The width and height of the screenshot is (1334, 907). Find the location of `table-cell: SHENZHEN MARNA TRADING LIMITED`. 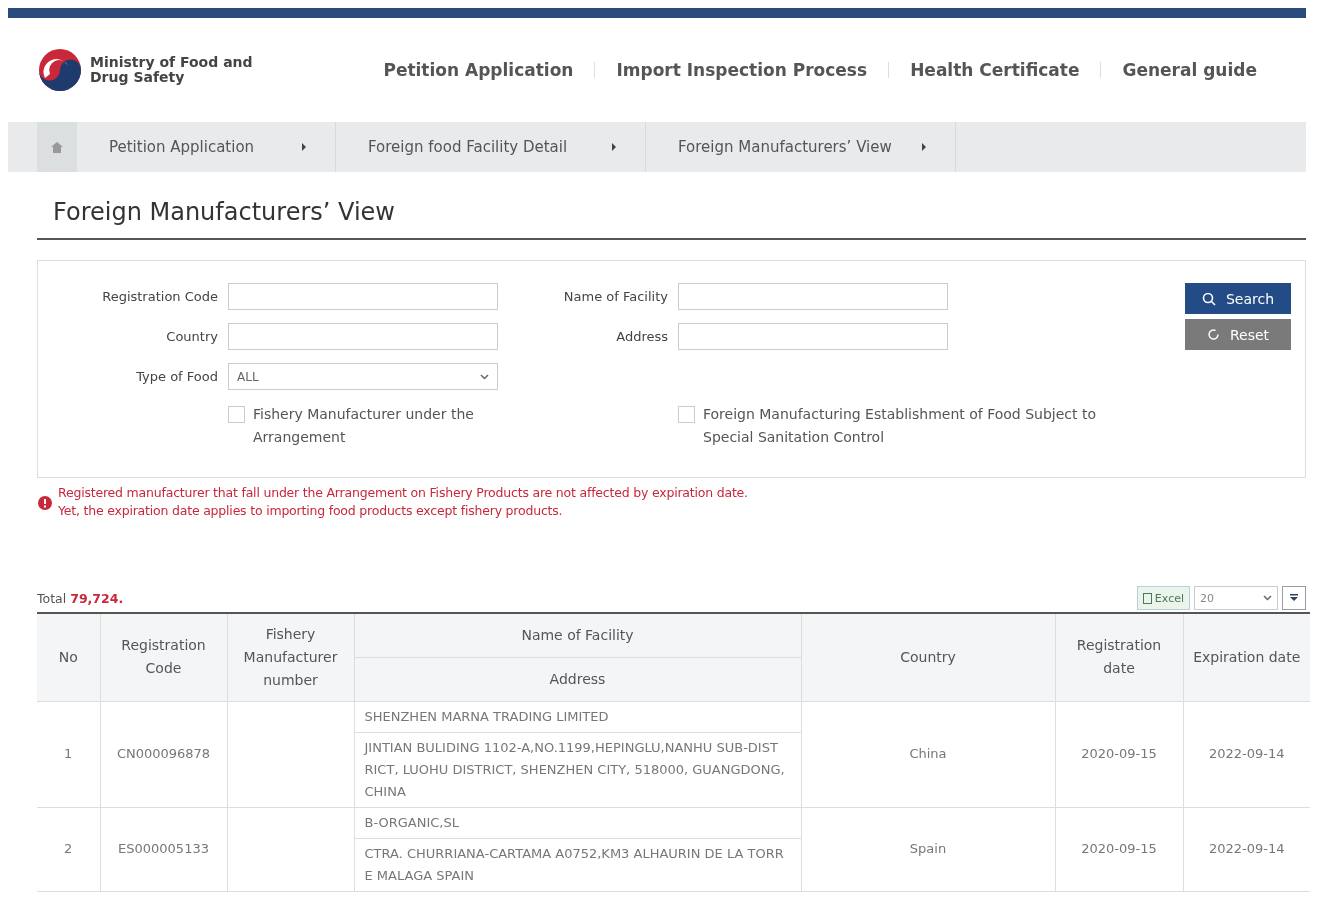

table-cell: SHENZHEN MARNA TRADING LIMITED is located at coordinates (577, 716).